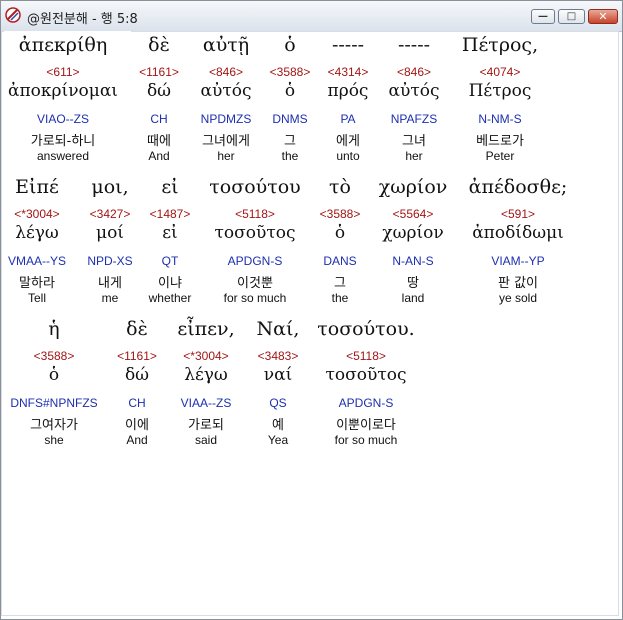 Image resolution: width=623 pixels, height=620 pixels. Describe the element at coordinates (278, 440) in the screenshot. I see `english-gloss: Yea` at that location.